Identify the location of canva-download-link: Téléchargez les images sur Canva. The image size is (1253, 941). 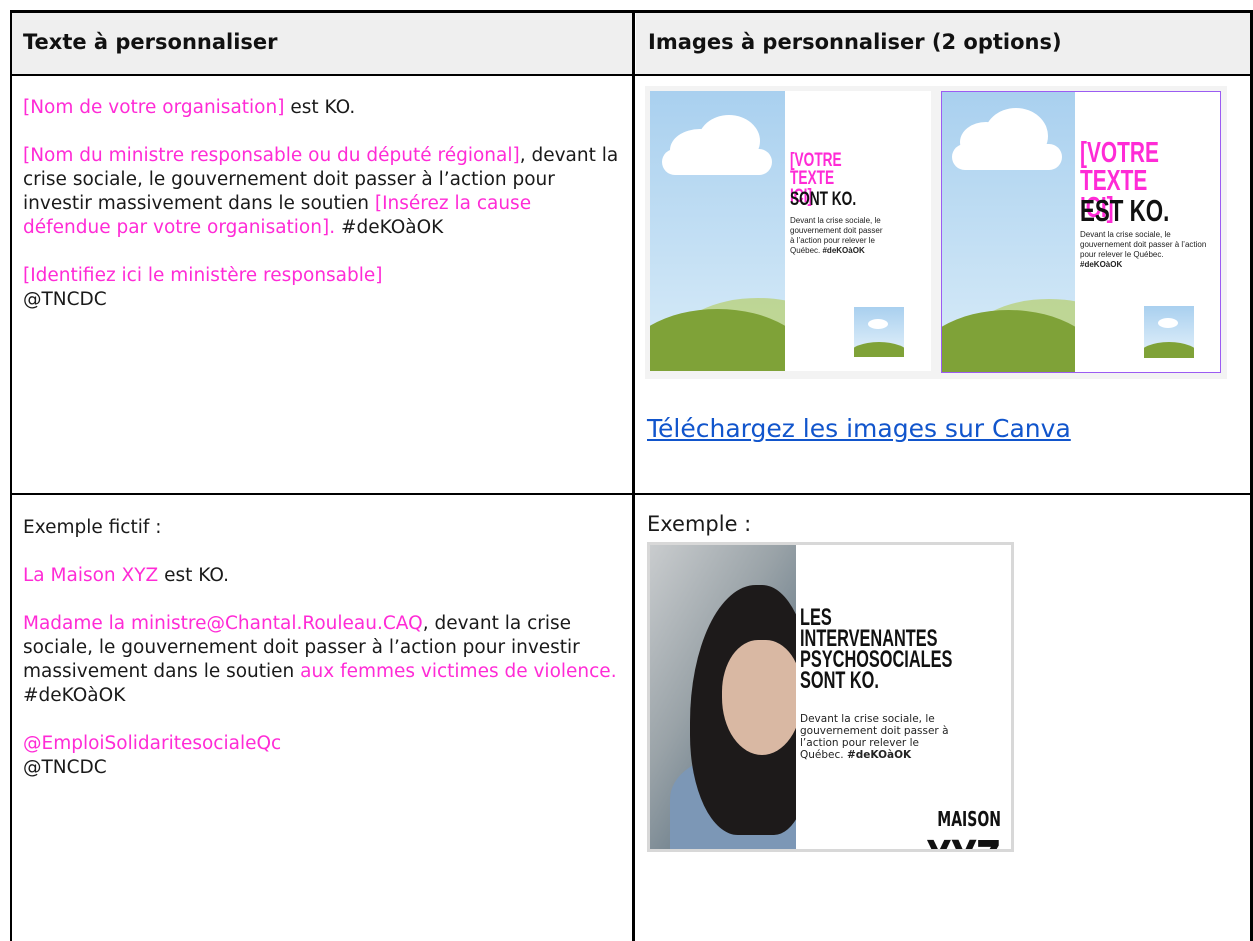
(859, 428).